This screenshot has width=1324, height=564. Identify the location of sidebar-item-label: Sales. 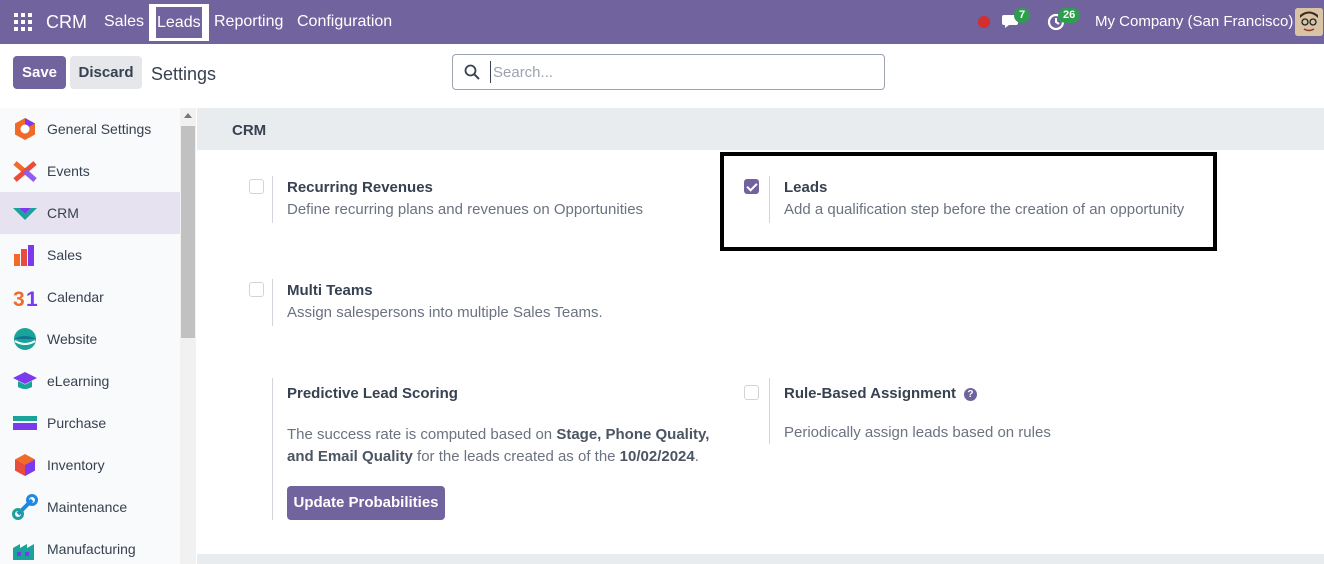
(65, 255).